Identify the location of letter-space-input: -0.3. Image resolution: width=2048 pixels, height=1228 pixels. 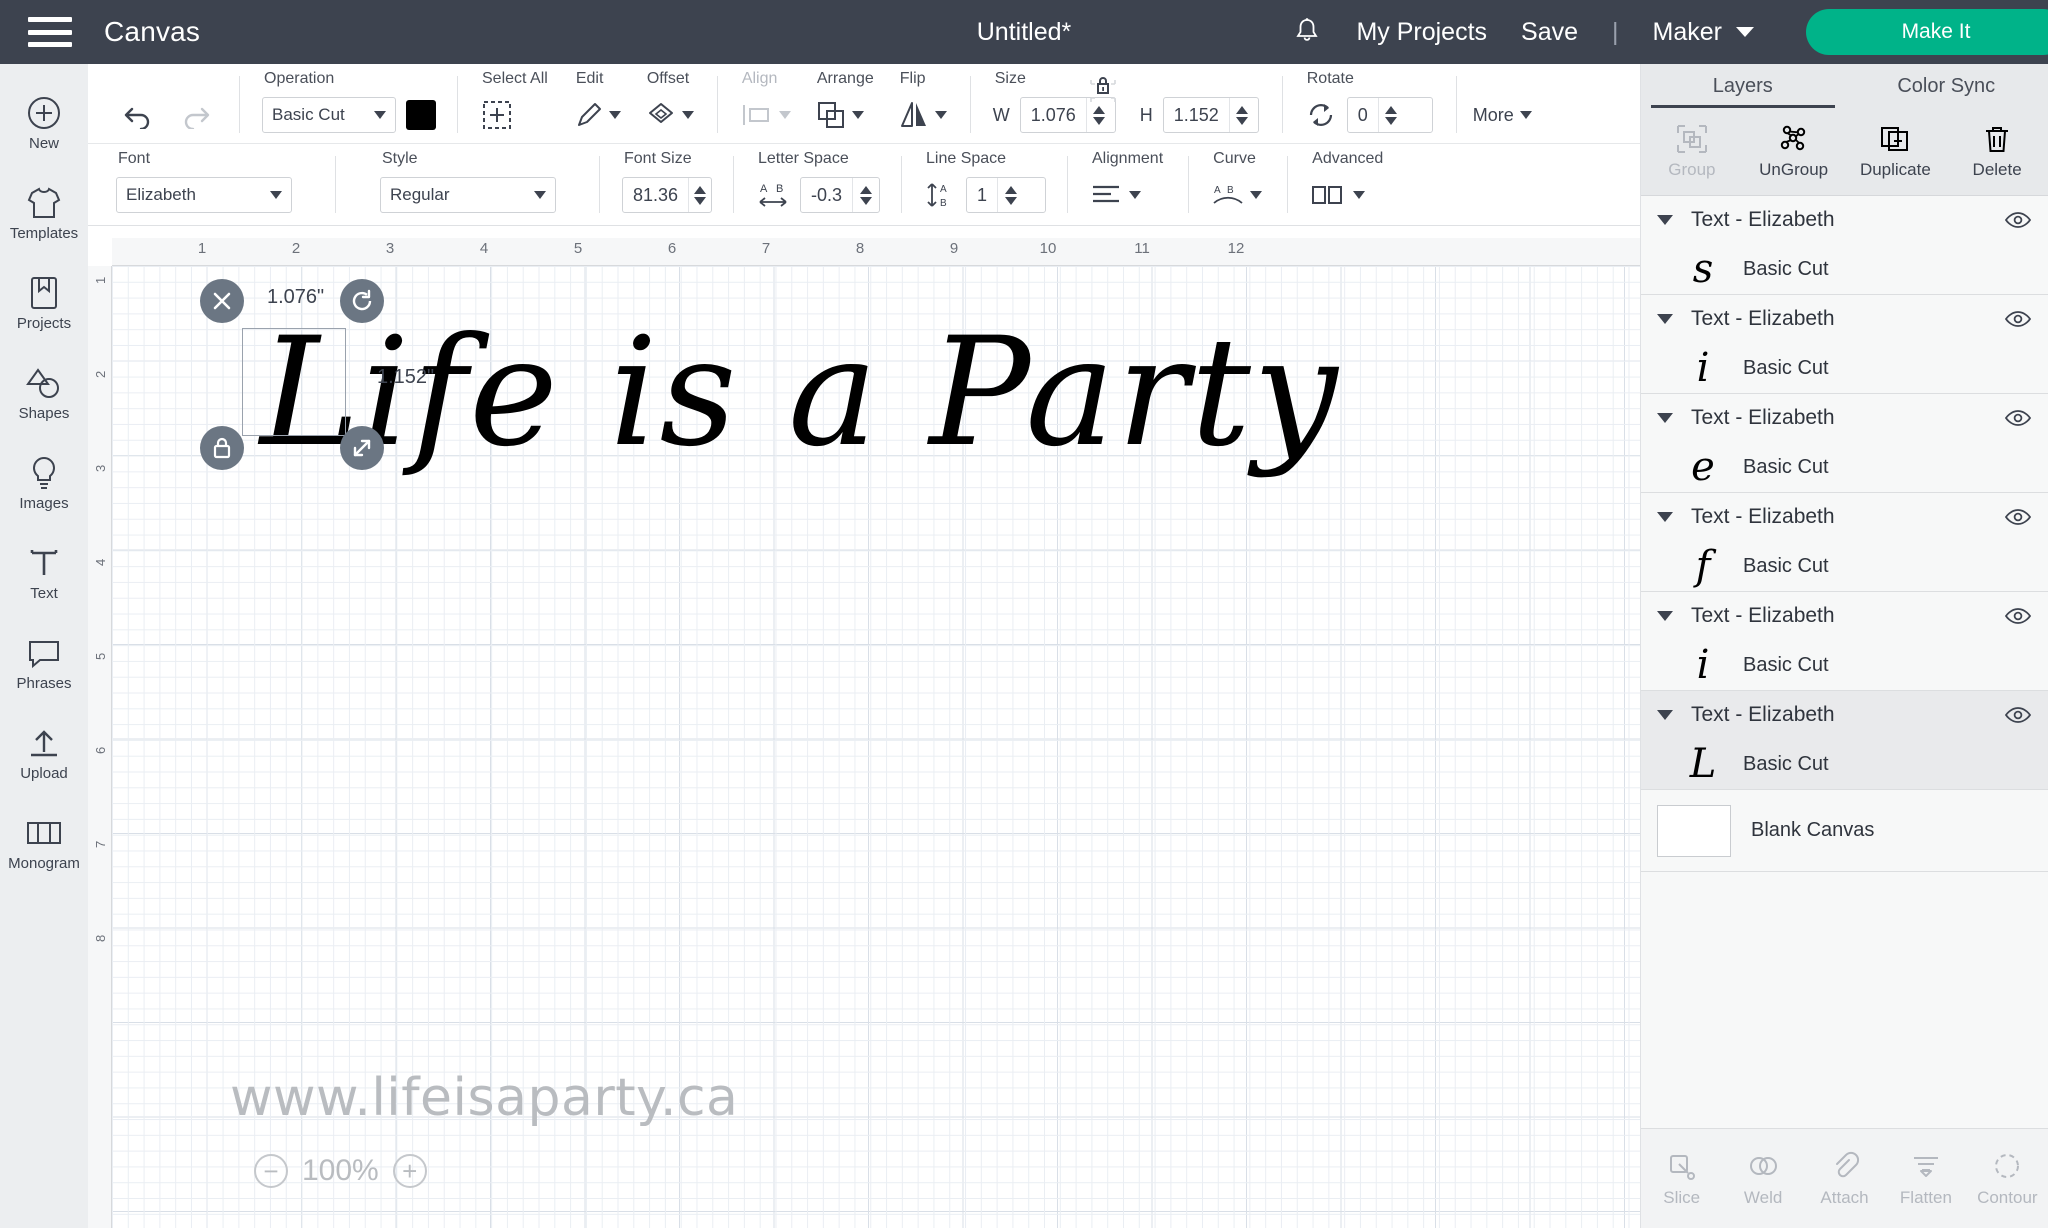
(840, 195).